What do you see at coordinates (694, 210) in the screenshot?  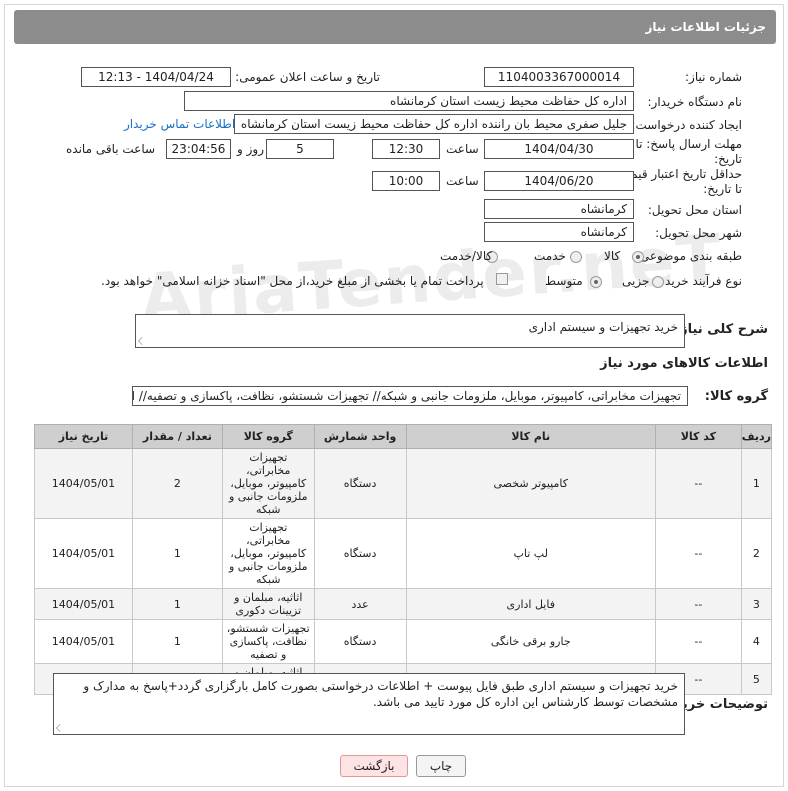 I see `province-label: استان محل تحویل:` at bounding box center [694, 210].